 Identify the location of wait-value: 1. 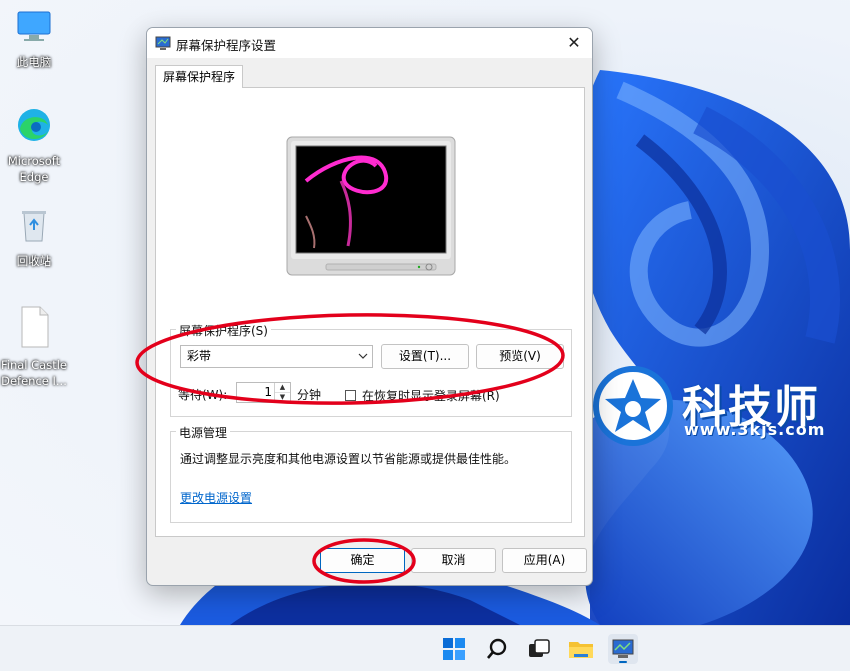
(268, 392).